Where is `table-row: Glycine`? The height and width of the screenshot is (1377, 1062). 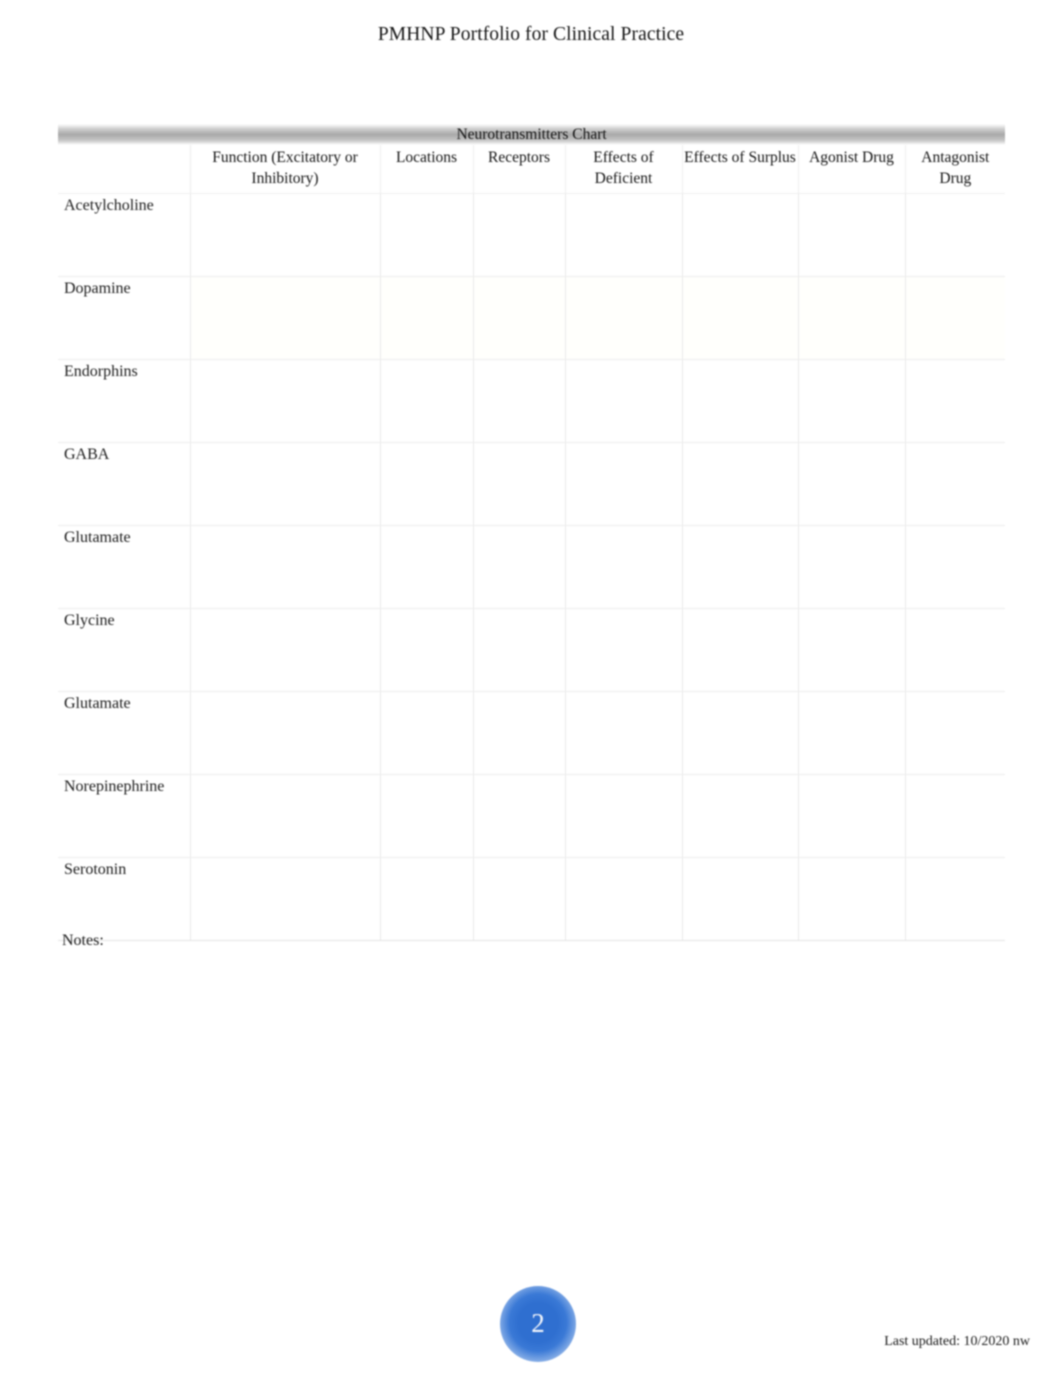 table-row: Glycine is located at coordinates (532, 650).